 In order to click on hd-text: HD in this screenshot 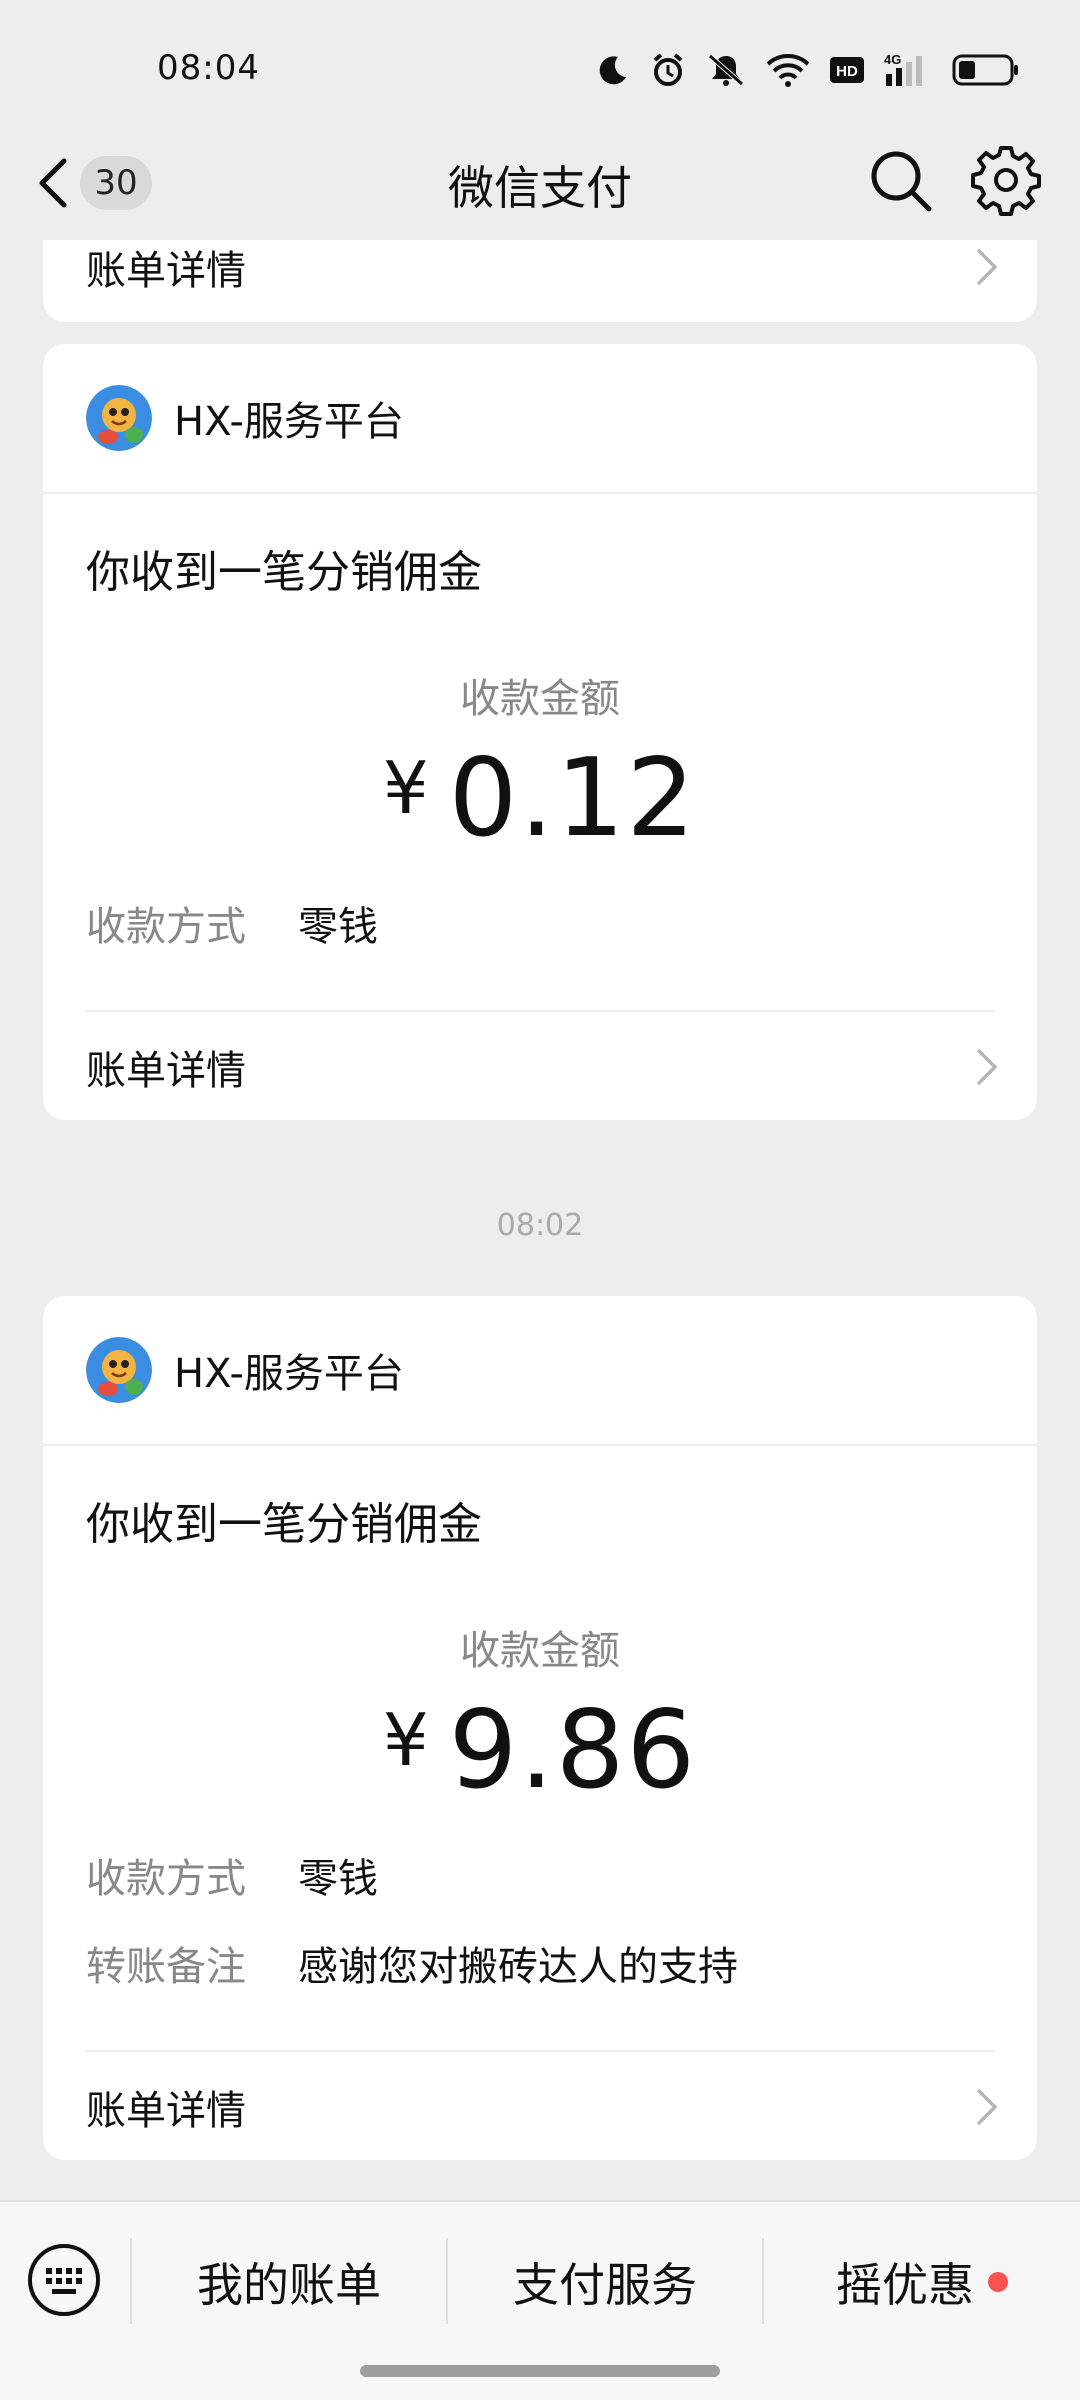, I will do `click(847, 71)`.